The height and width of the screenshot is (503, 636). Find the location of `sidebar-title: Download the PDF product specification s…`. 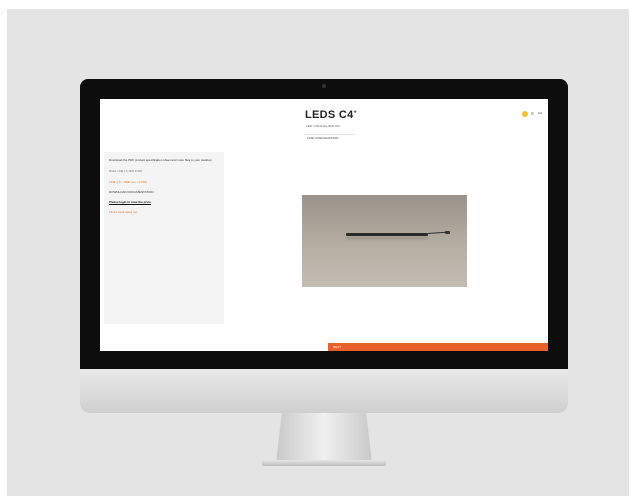

sidebar-title: Download the PDF product specification s… is located at coordinates (160, 160).